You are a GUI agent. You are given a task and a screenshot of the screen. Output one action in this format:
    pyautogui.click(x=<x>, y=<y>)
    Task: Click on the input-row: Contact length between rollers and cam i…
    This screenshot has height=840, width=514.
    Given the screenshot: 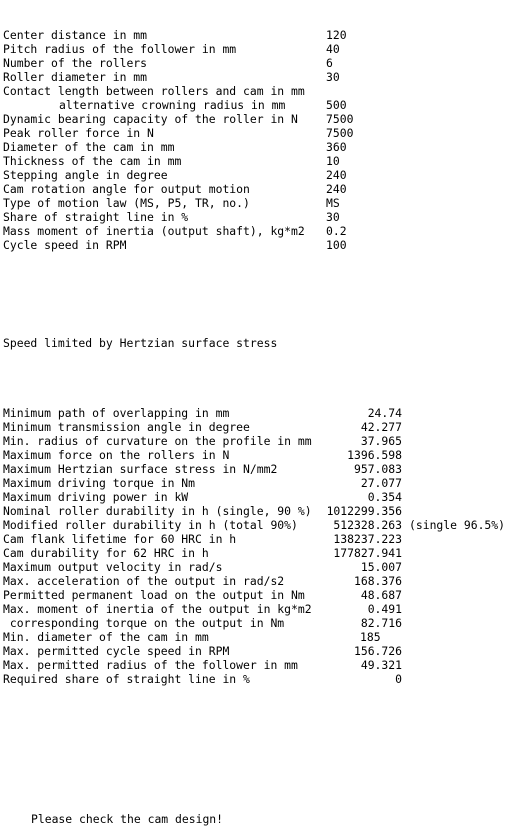 What is the action you would take?
    pyautogui.click(x=154, y=91)
    